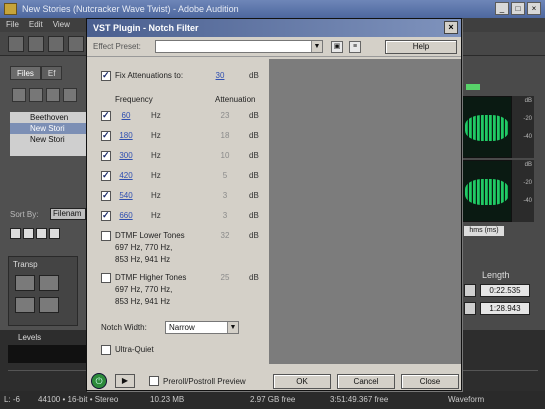  What do you see at coordinates (106, 115) in the screenshot?
I see `notch-1-checkbox` at bounding box center [106, 115].